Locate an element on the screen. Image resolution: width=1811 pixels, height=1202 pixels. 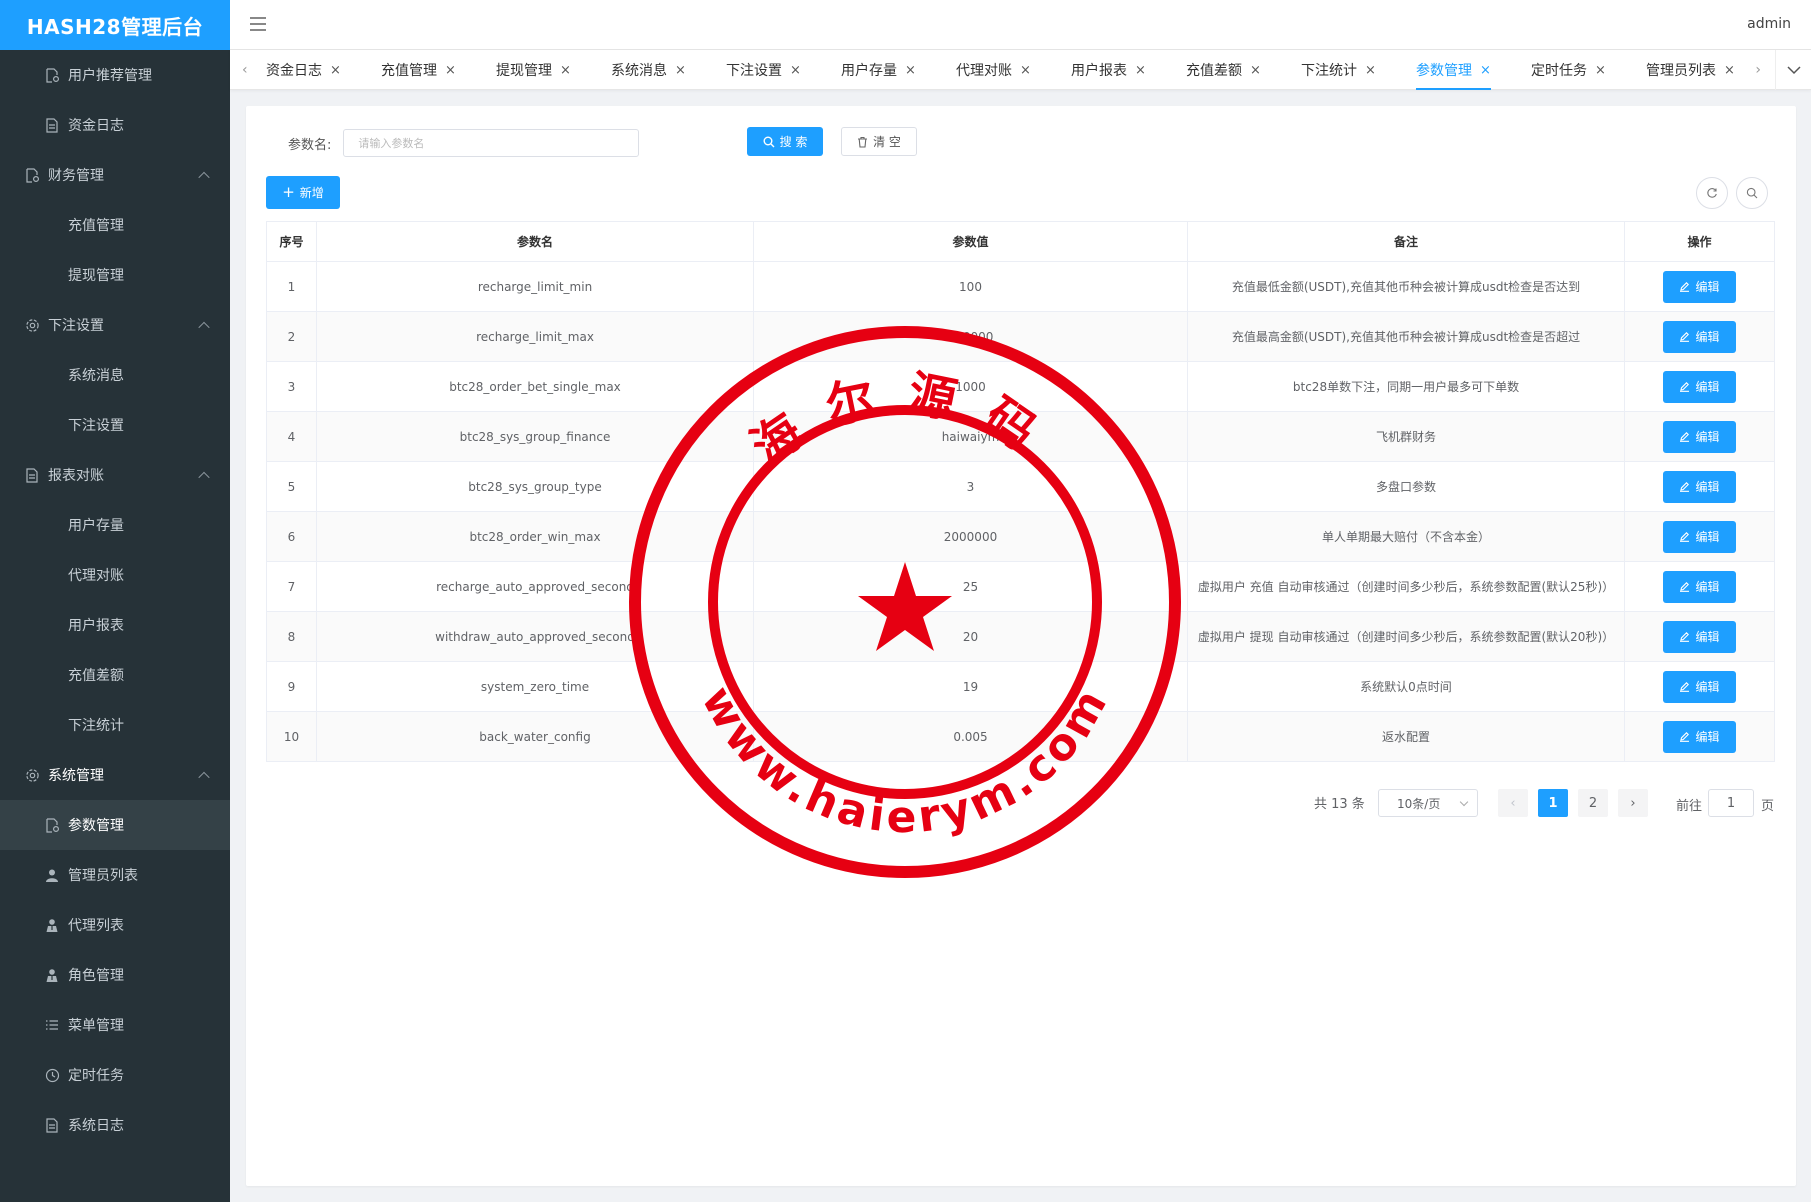
tab-label: 充值管理 is located at coordinates (409, 71).